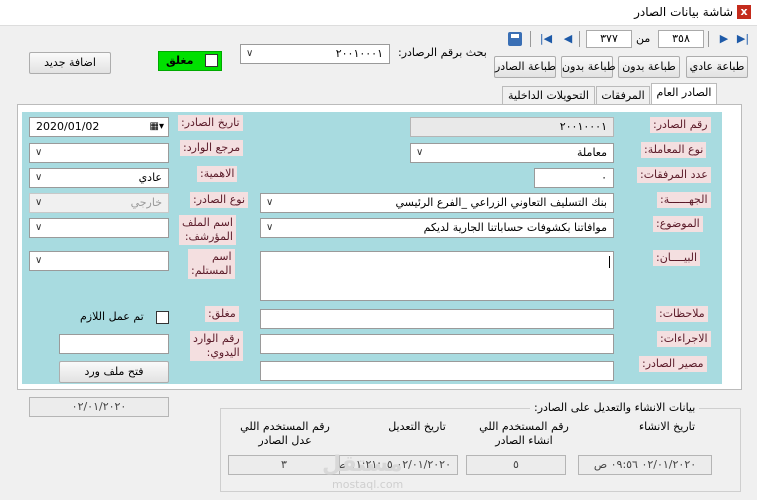 The width and height of the screenshot is (757, 500). Describe the element at coordinates (744, 12) in the screenshot. I see `close-icon: x` at that location.